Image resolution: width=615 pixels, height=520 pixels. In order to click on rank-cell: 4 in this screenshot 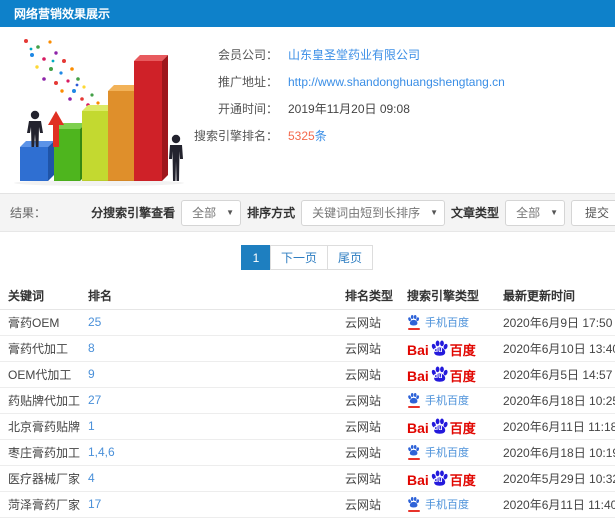, I will do `click(208, 478)`.